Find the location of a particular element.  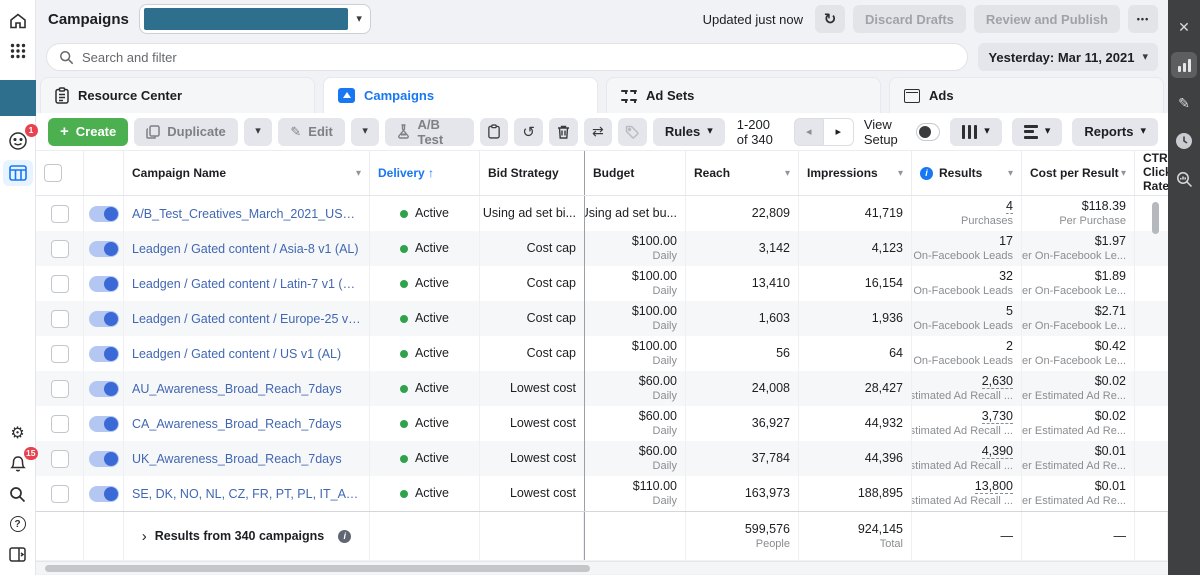

search-filter-bar is located at coordinates (507, 57).